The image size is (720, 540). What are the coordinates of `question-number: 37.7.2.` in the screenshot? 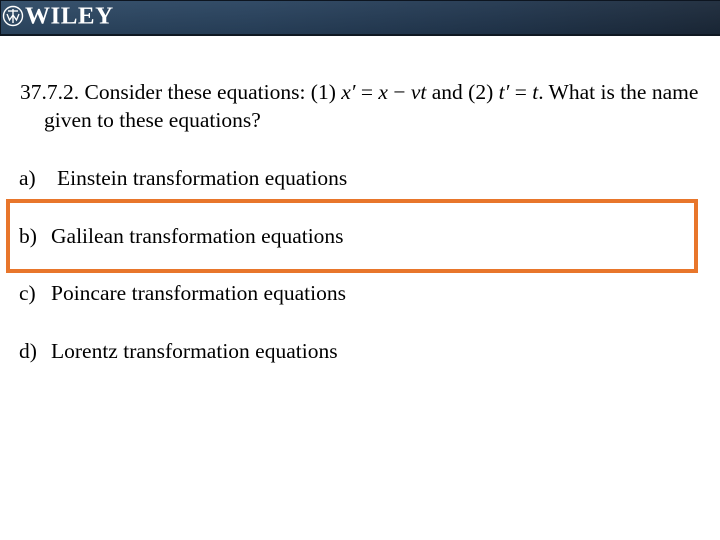 It's located at (50, 92).